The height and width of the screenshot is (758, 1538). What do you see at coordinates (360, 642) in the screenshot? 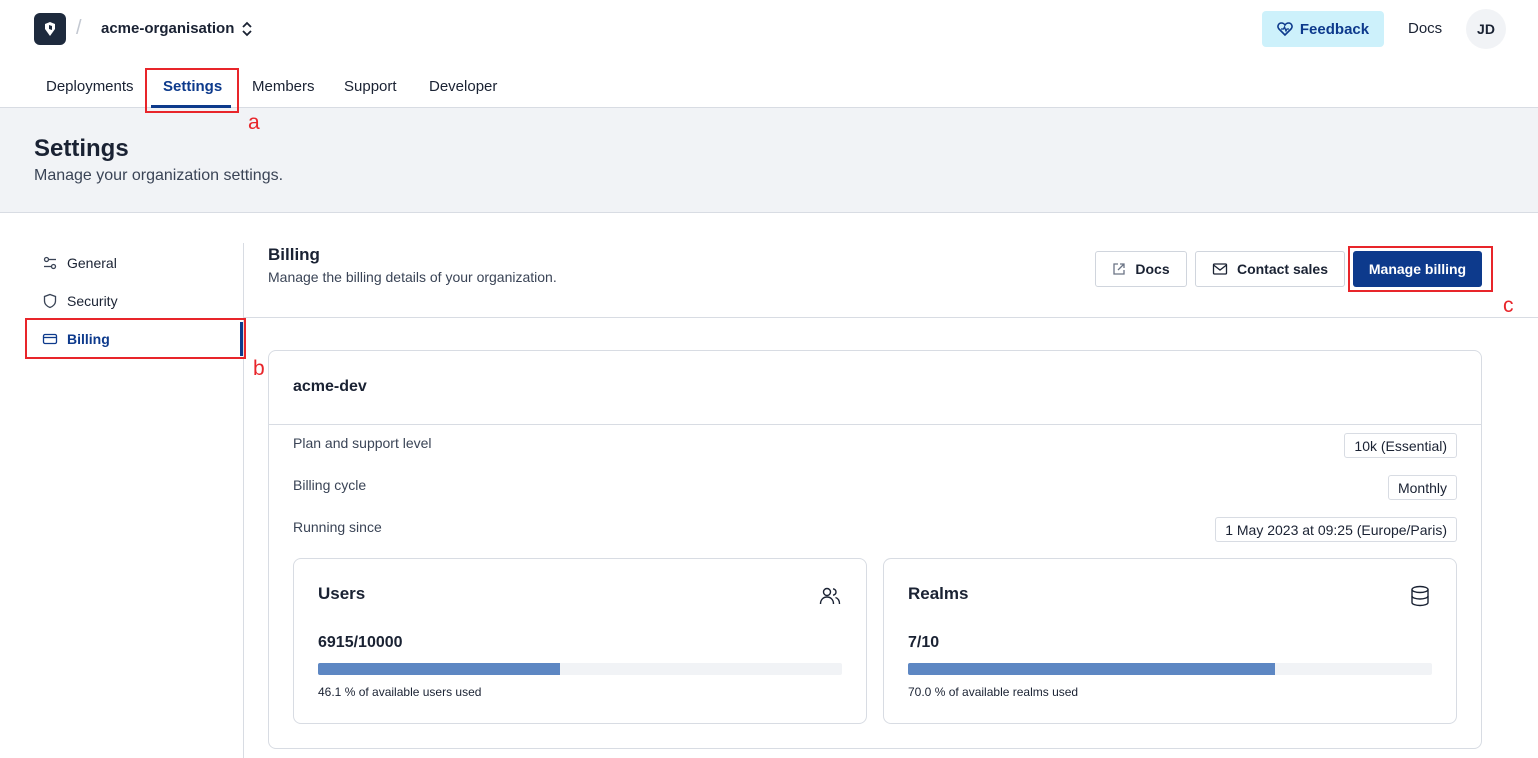
I see `users-usage-count: 6915/10000` at bounding box center [360, 642].